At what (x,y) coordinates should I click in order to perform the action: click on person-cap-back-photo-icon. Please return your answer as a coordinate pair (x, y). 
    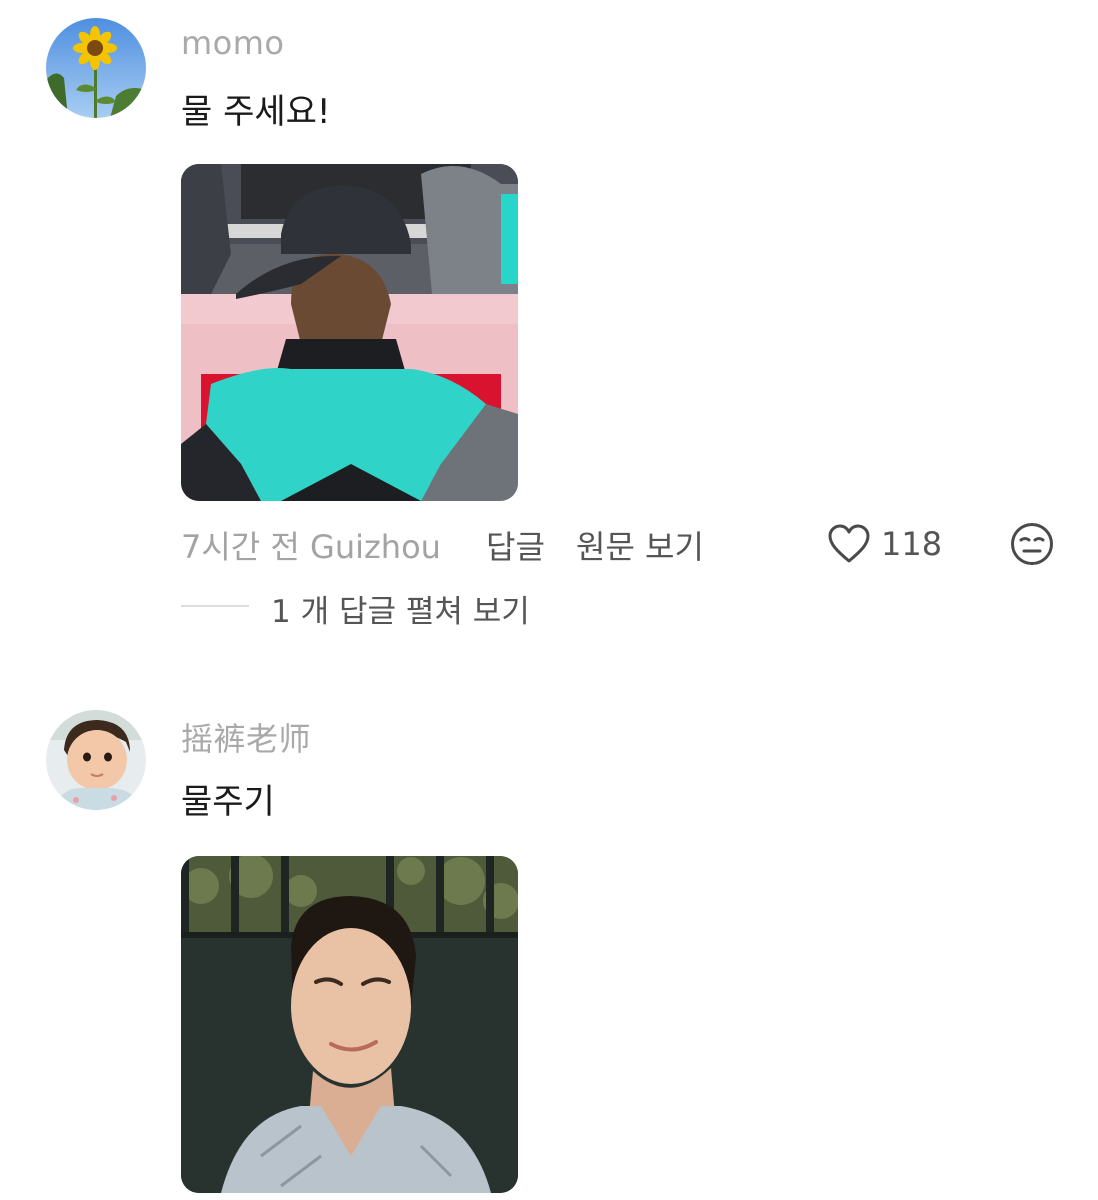
    Looking at the image, I should click on (349, 332).